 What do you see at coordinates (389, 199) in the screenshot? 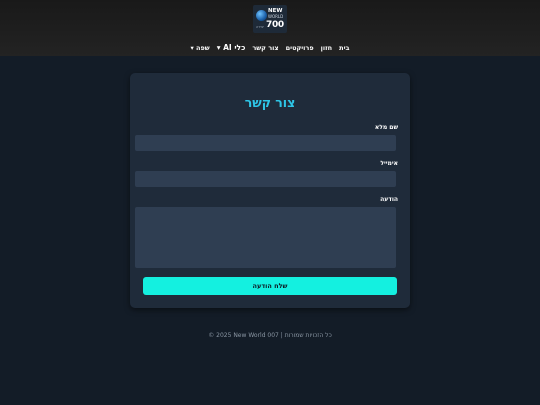
I see `message-label: הודעה` at bounding box center [389, 199].